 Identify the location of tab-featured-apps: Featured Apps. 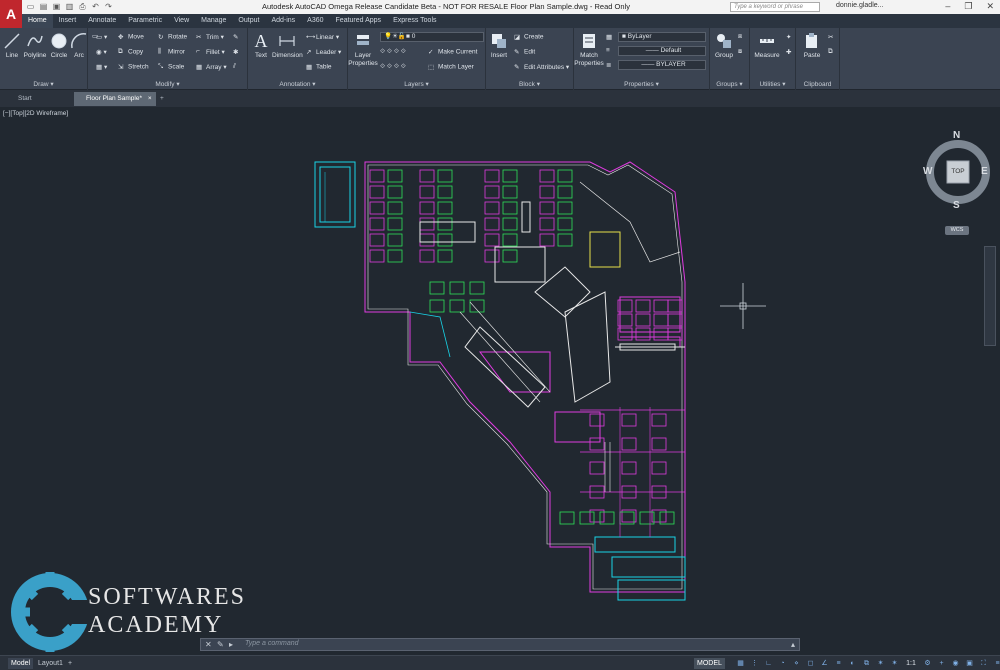
(359, 21).